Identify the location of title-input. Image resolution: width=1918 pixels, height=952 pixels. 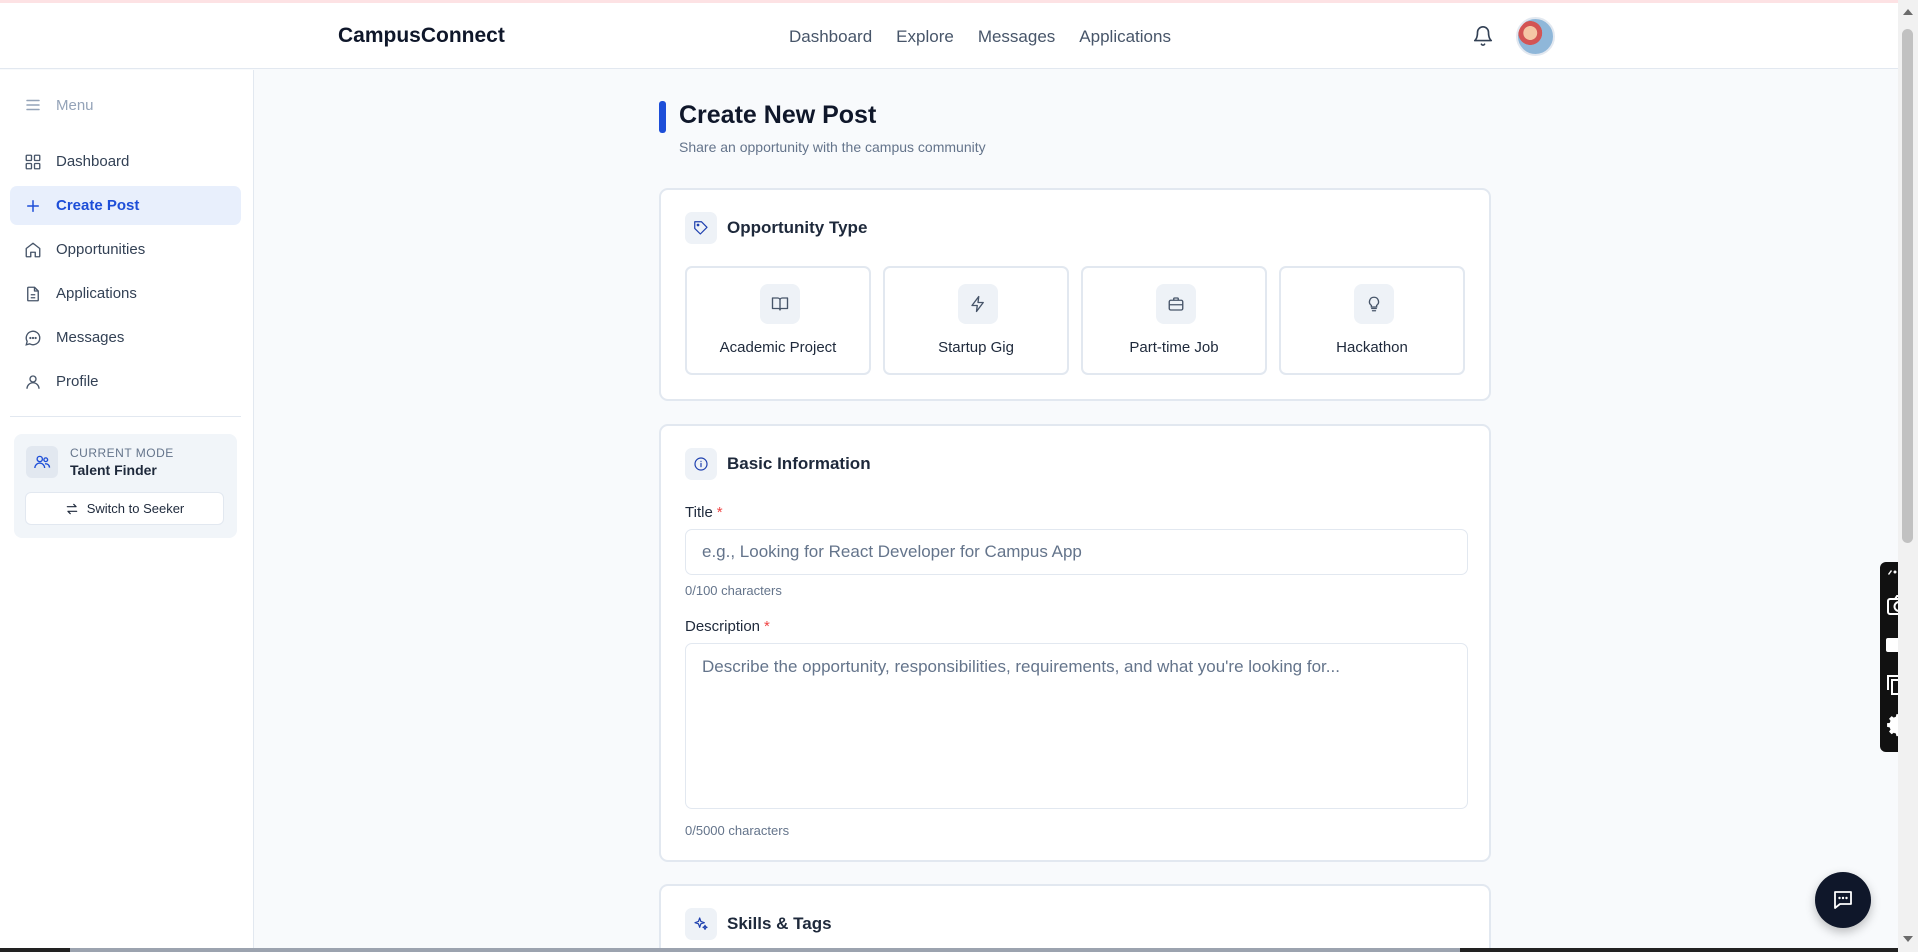
(1076, 552).